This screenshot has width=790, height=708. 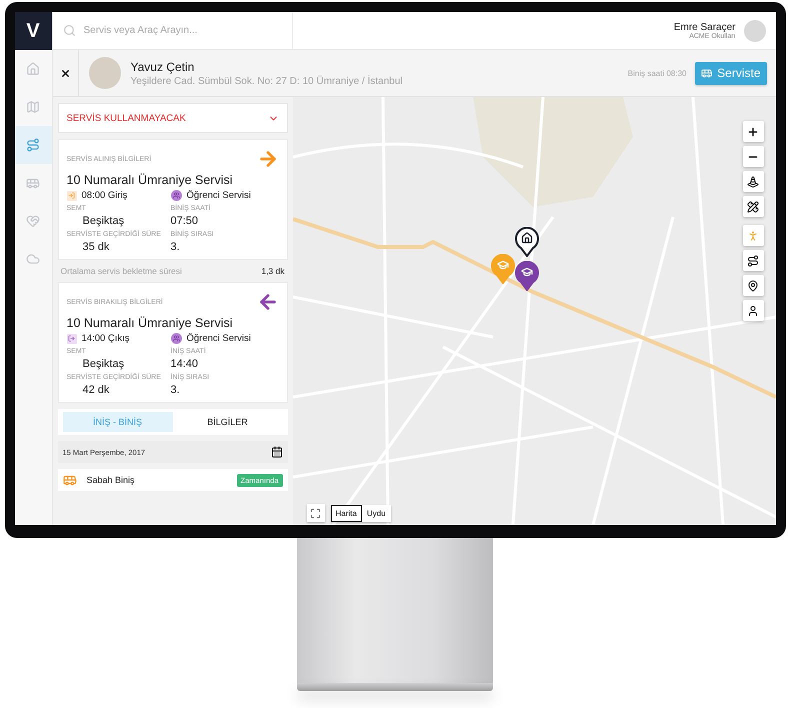 I want to click on map-type-option: Uydu, so click(x=376, y=513).